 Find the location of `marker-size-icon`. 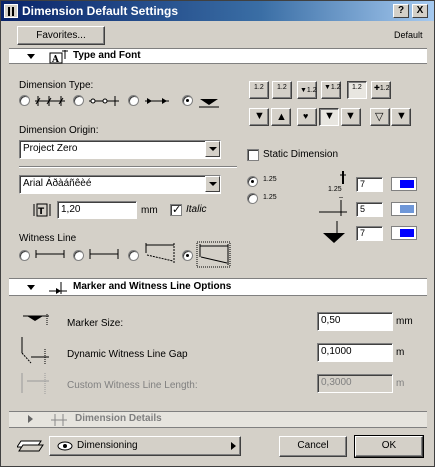

marker-size-icon is located at coordinates (36, 319).